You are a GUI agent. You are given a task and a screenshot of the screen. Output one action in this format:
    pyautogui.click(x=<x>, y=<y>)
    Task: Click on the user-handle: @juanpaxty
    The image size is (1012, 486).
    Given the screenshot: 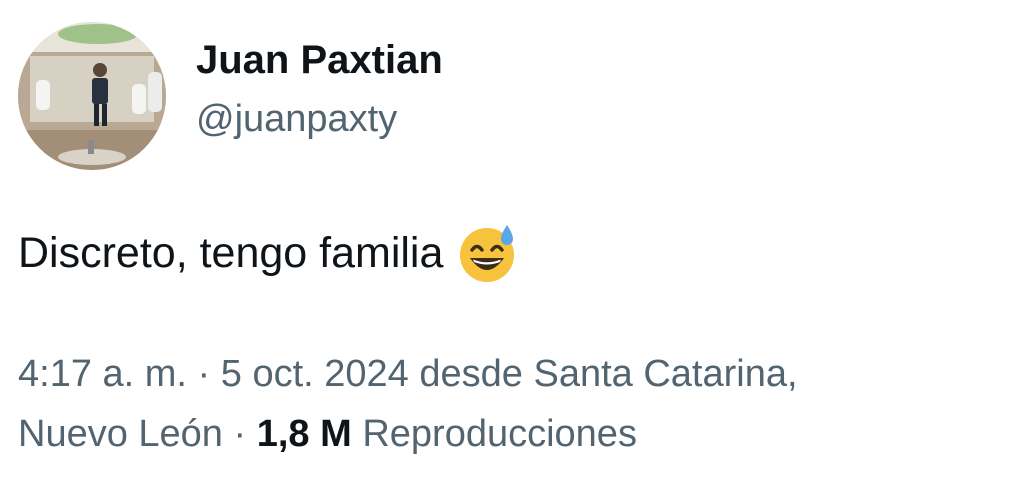 What is the action you would take?
    pyautogui.click(x=296, y=119)
    